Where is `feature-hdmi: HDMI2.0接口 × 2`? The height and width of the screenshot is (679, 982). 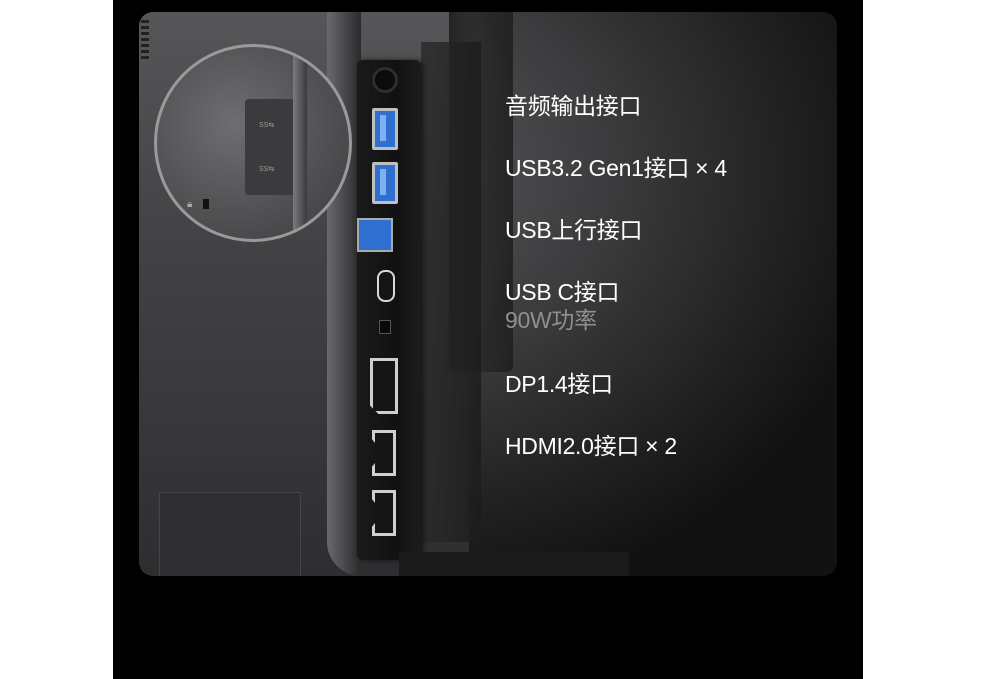 feature-hdmi: HDMI2.0接口 × 2 is located at coordinates (591, 446).